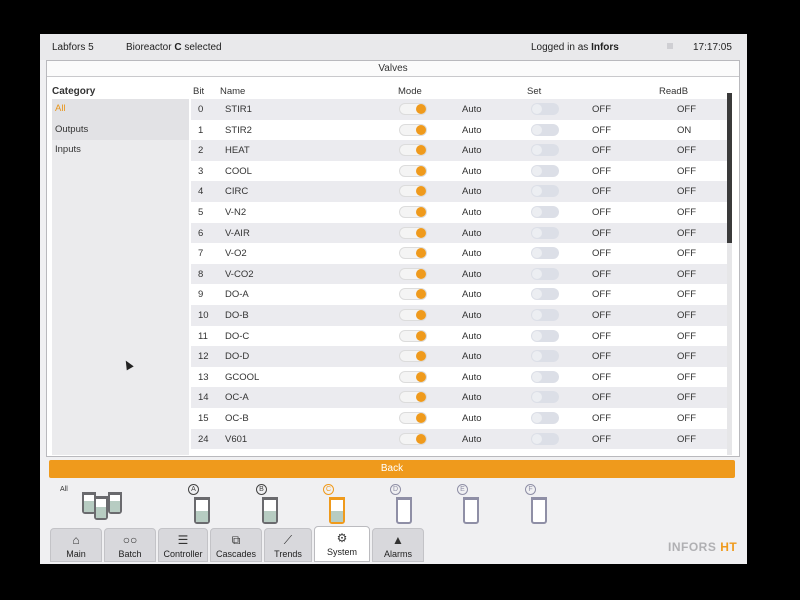 The width and height of the screenshot is (800, 600). What do you see at coordinates (183, 545) in the screenshot?
I see `tab-controller: ☰ Controller` at bounding box center [183, 545].